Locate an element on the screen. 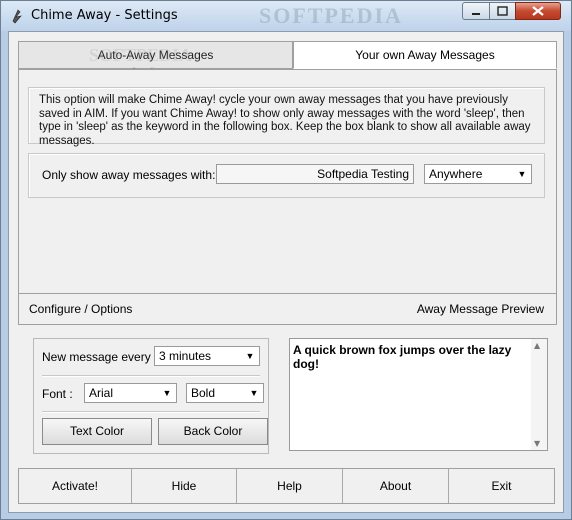 The image size is (572, 520). font-label: Font : is located at coordinates (57, 394).